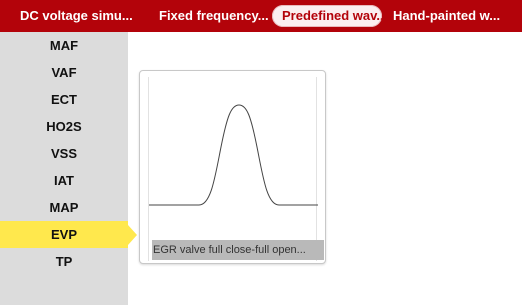  Describe the element at coordinates (64, 45) in the screenshot. I see `sidebar-item-maf: MAF` at that location.